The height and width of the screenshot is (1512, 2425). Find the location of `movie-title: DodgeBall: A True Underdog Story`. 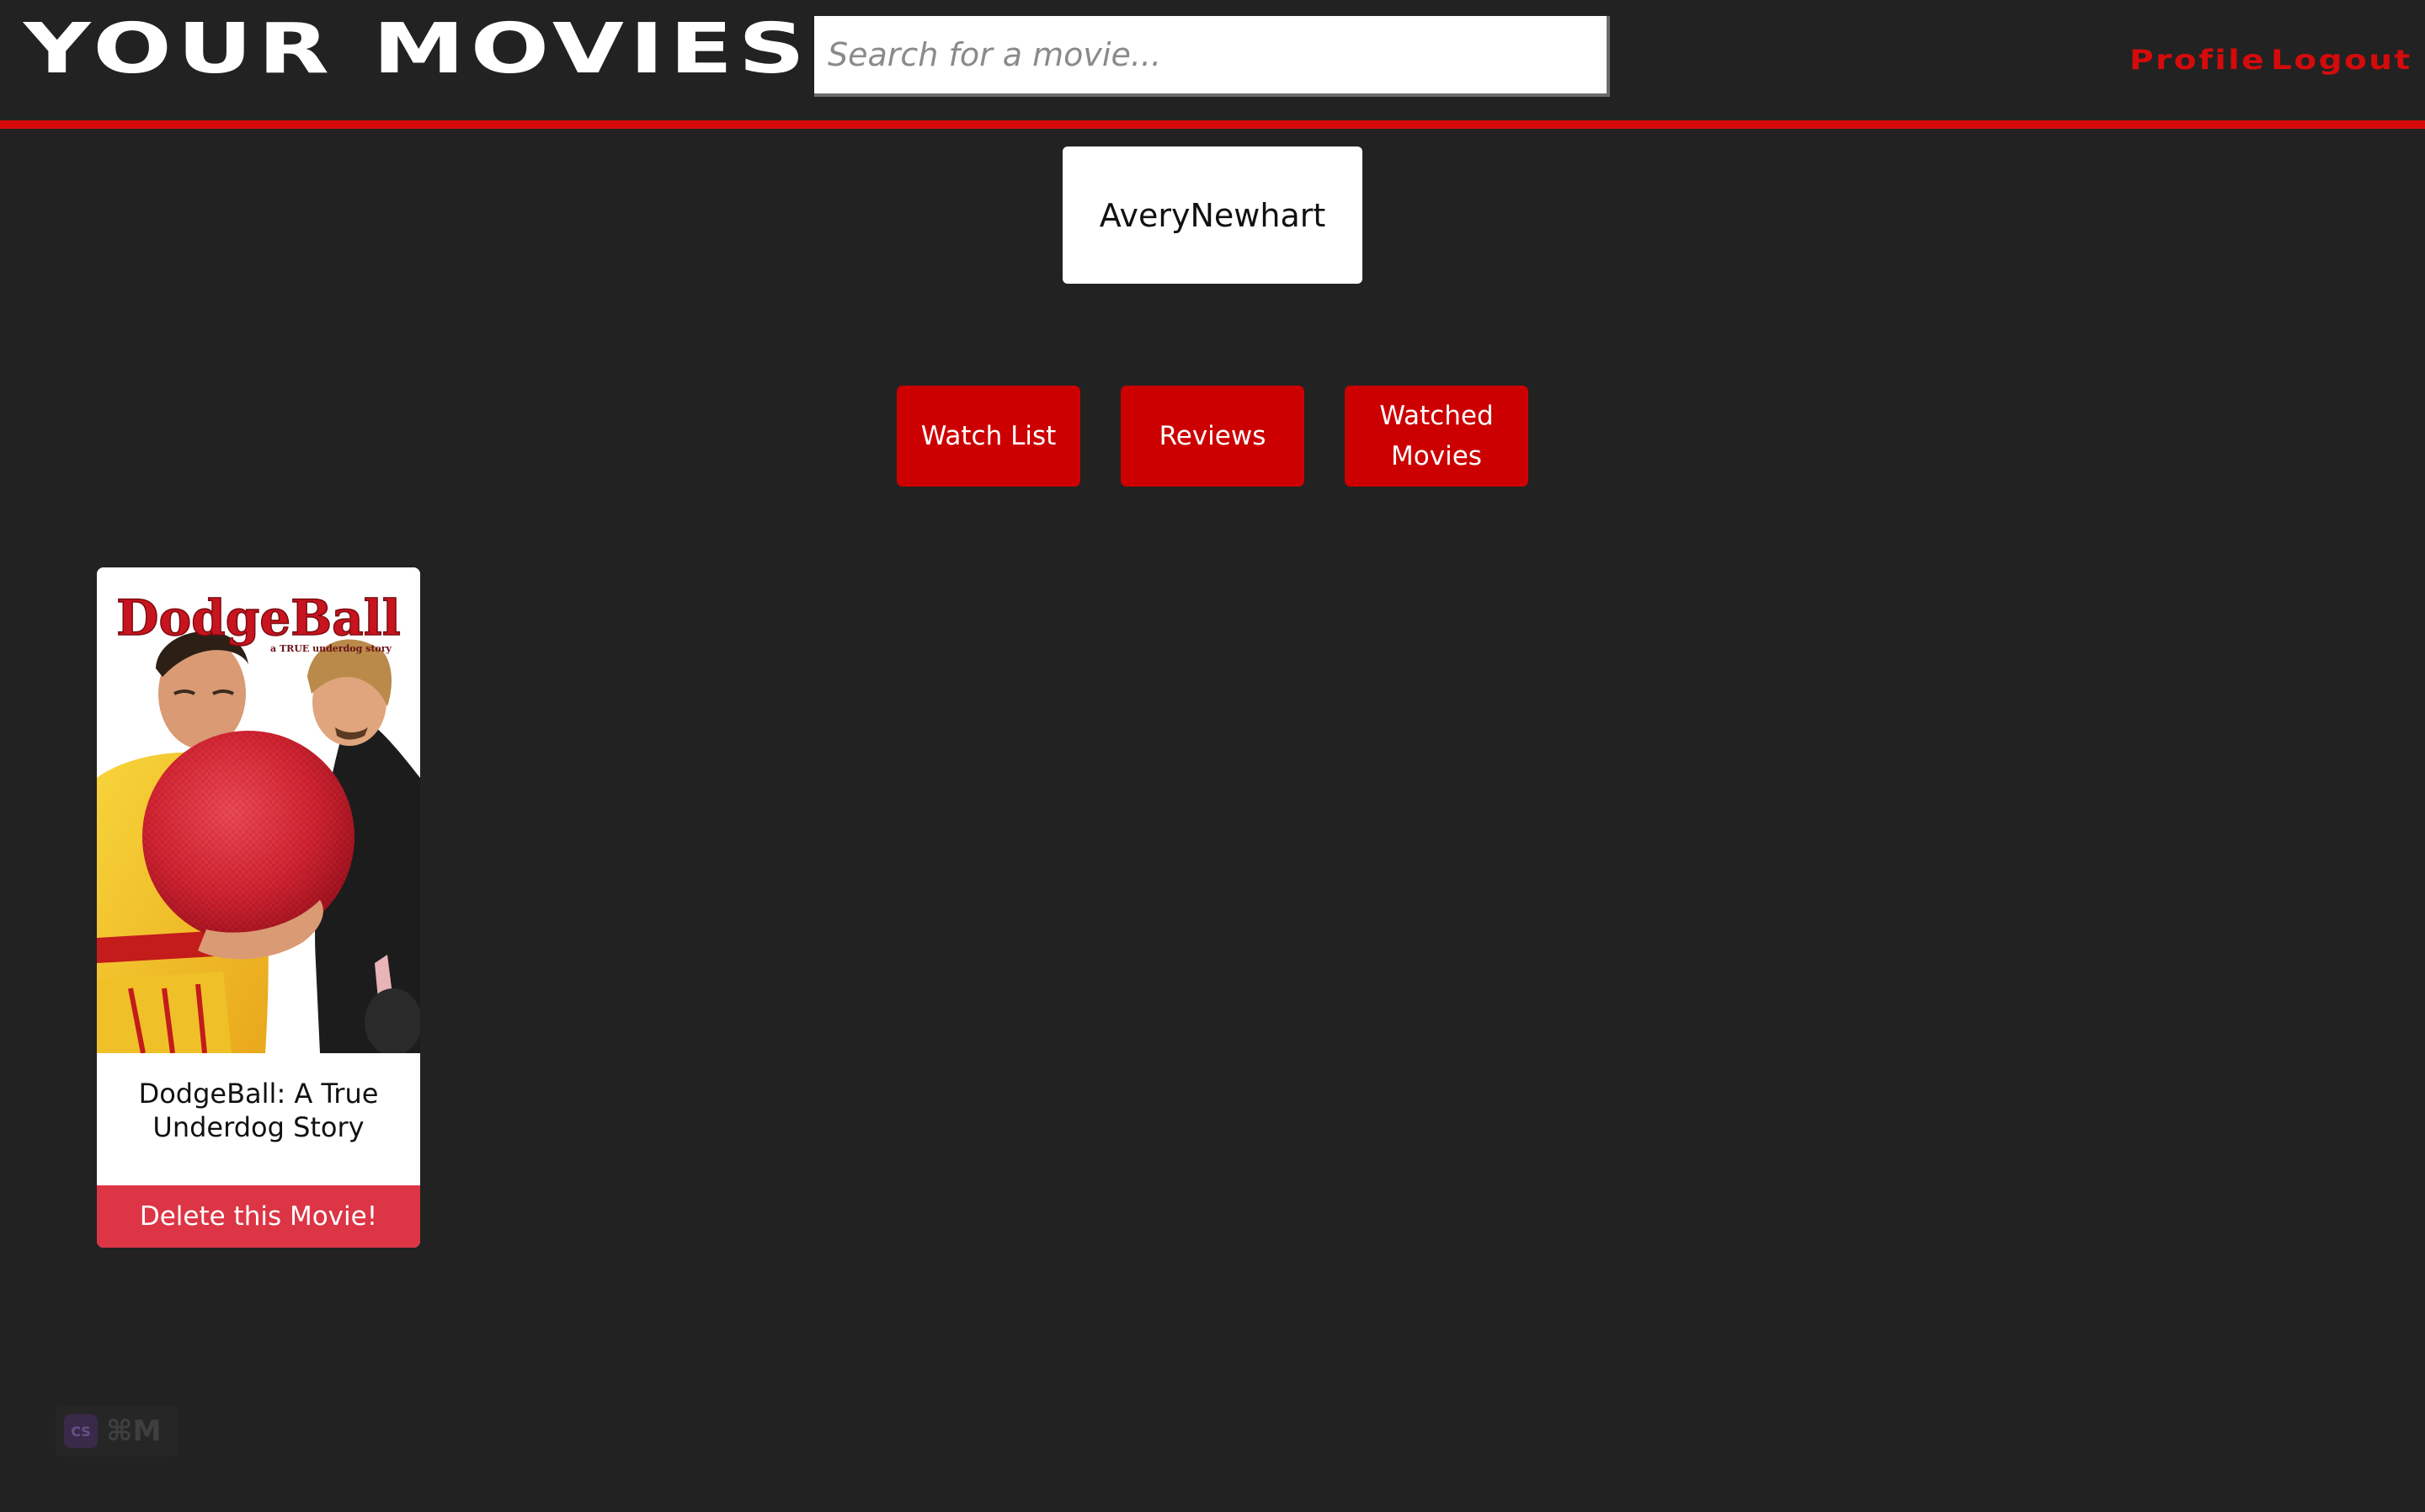

movie-title: DodgeBall: A True Underdog Story is located at coordinates (258, 1111).